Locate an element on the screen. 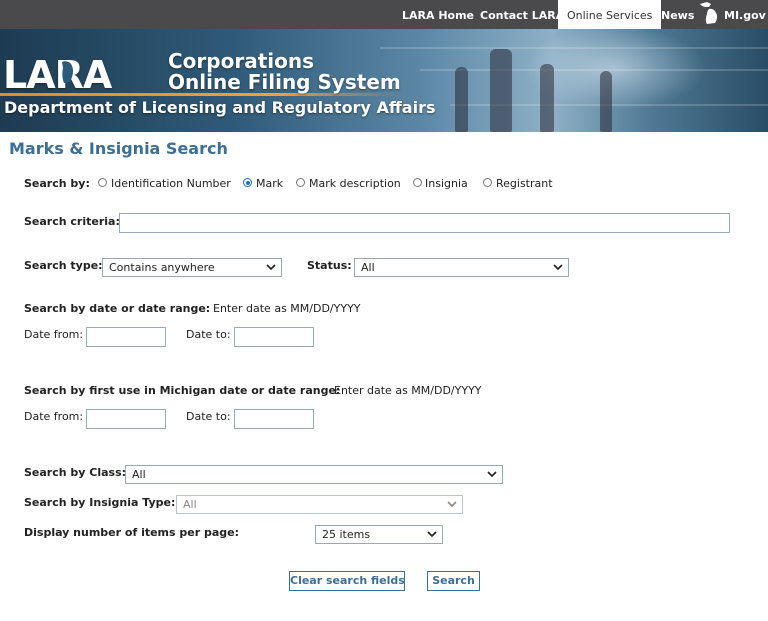 The image size is (768, 621). radio-label-mark: Mark is located at coordinates (269, 183).